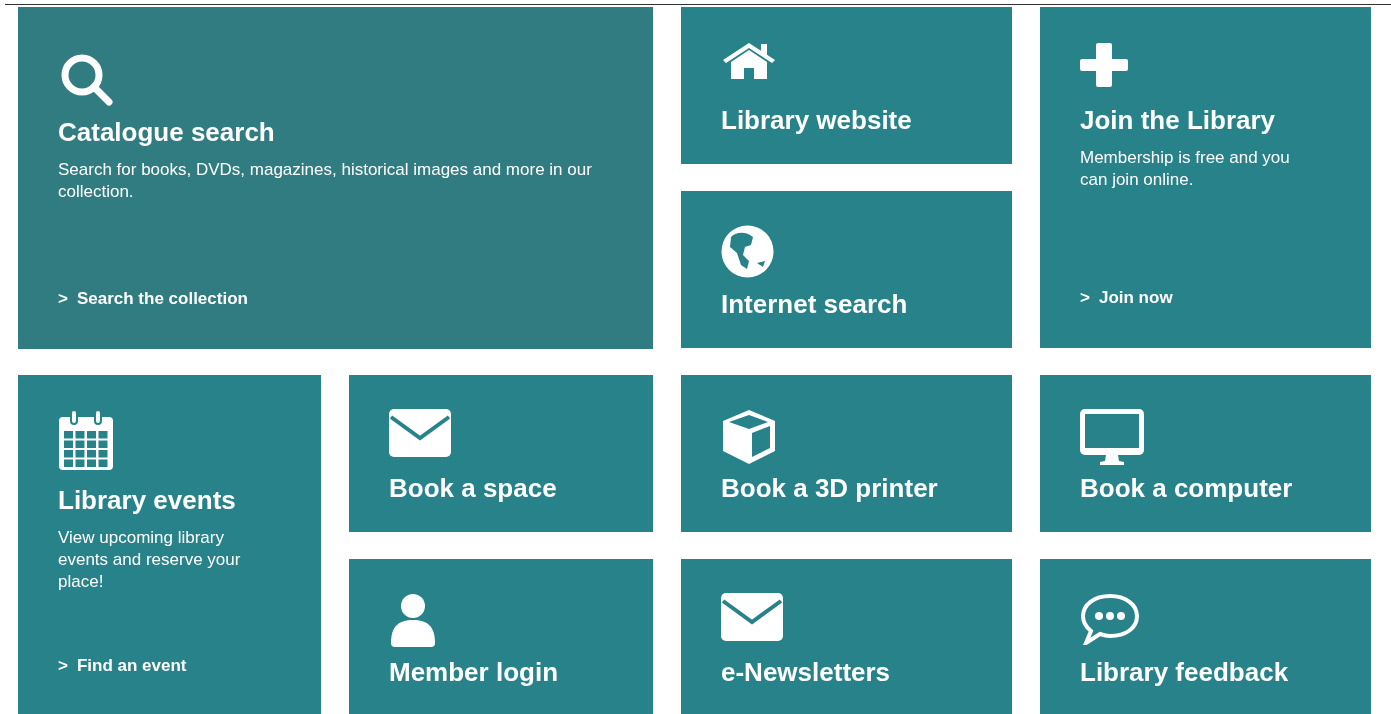 This screenshot has height=714, width=1391. What do you see at coordinates (86, 440) in the screenshot?
I see `calendar-icon` at bounding box center [86, 440].